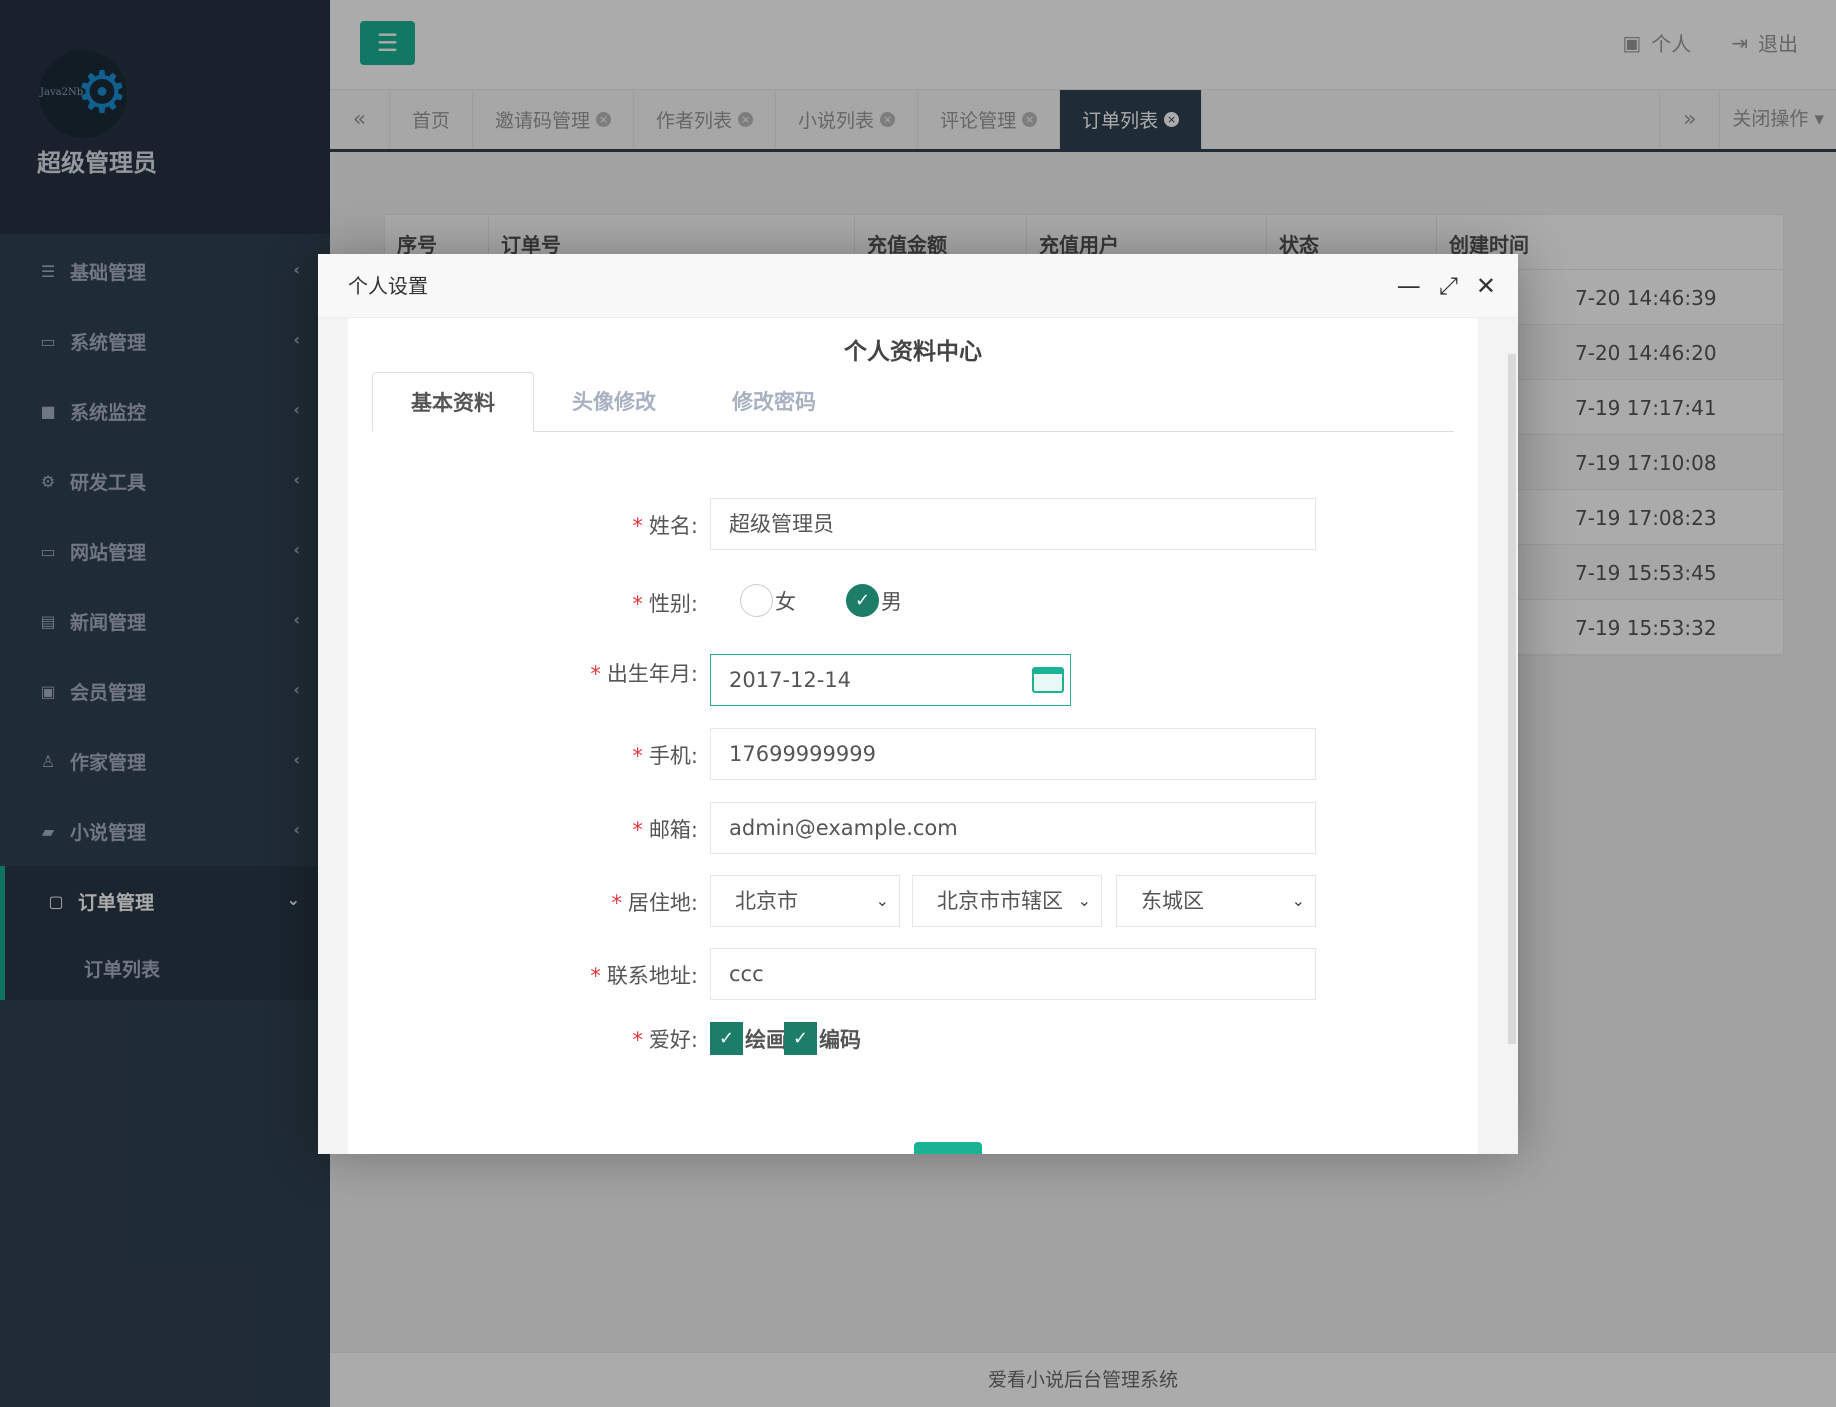  I want to click on radio-unchecked-icon, so click(756, 600).